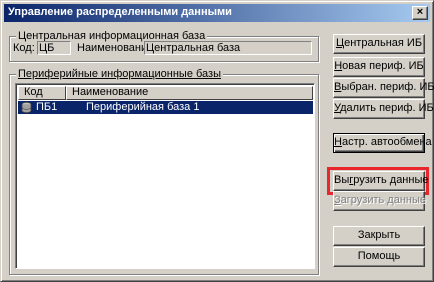 The height and width of the screenshot is (282, 434). Describe the element at coordinates (54, 48) in the screenshot. I see `central-code-value: ЦБ` at that location.